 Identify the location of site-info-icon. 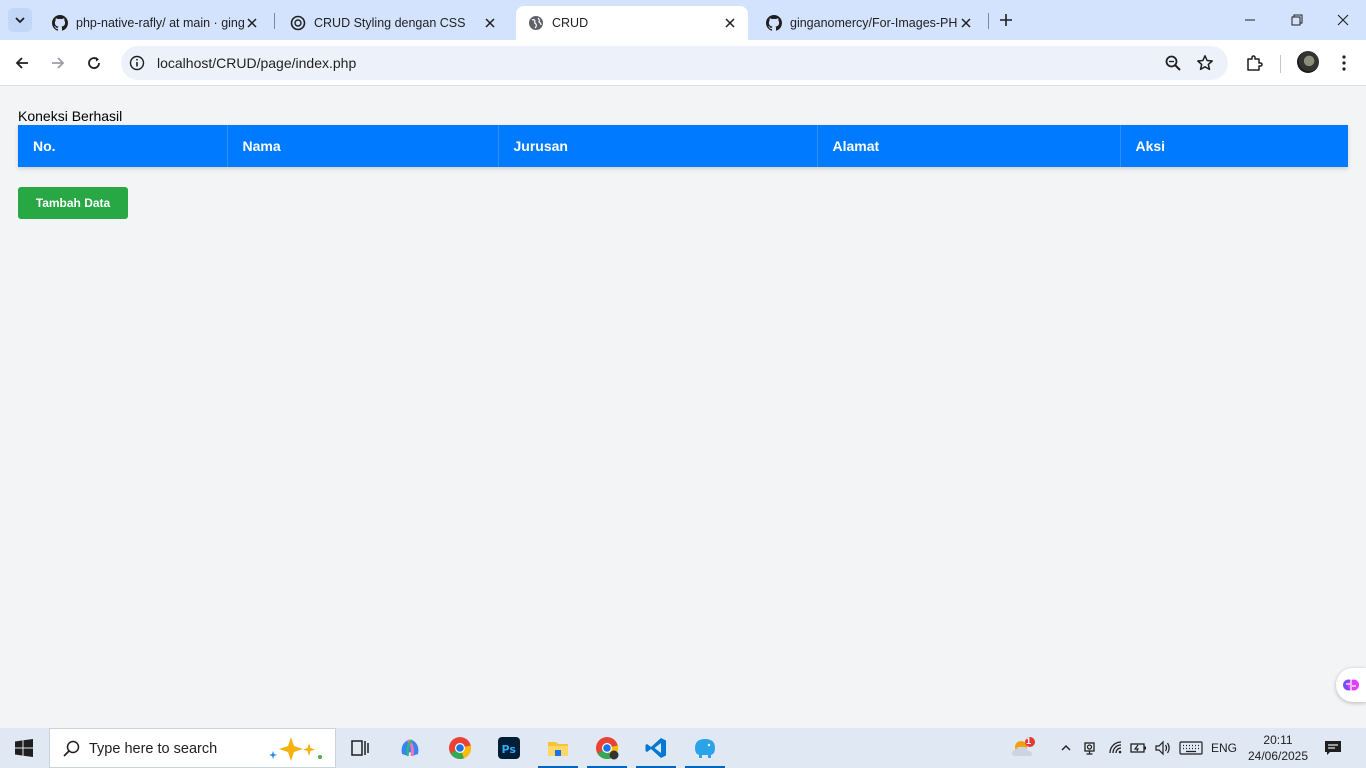
(137, 63).